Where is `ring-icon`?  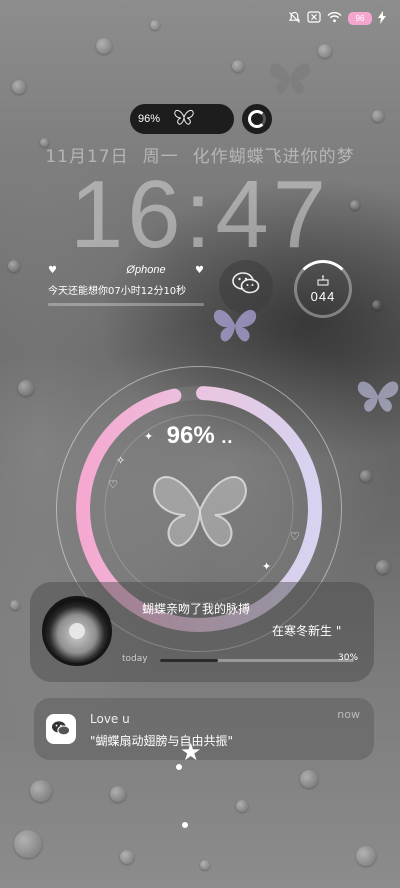 ring-icon is located at coordinates (257, 119).